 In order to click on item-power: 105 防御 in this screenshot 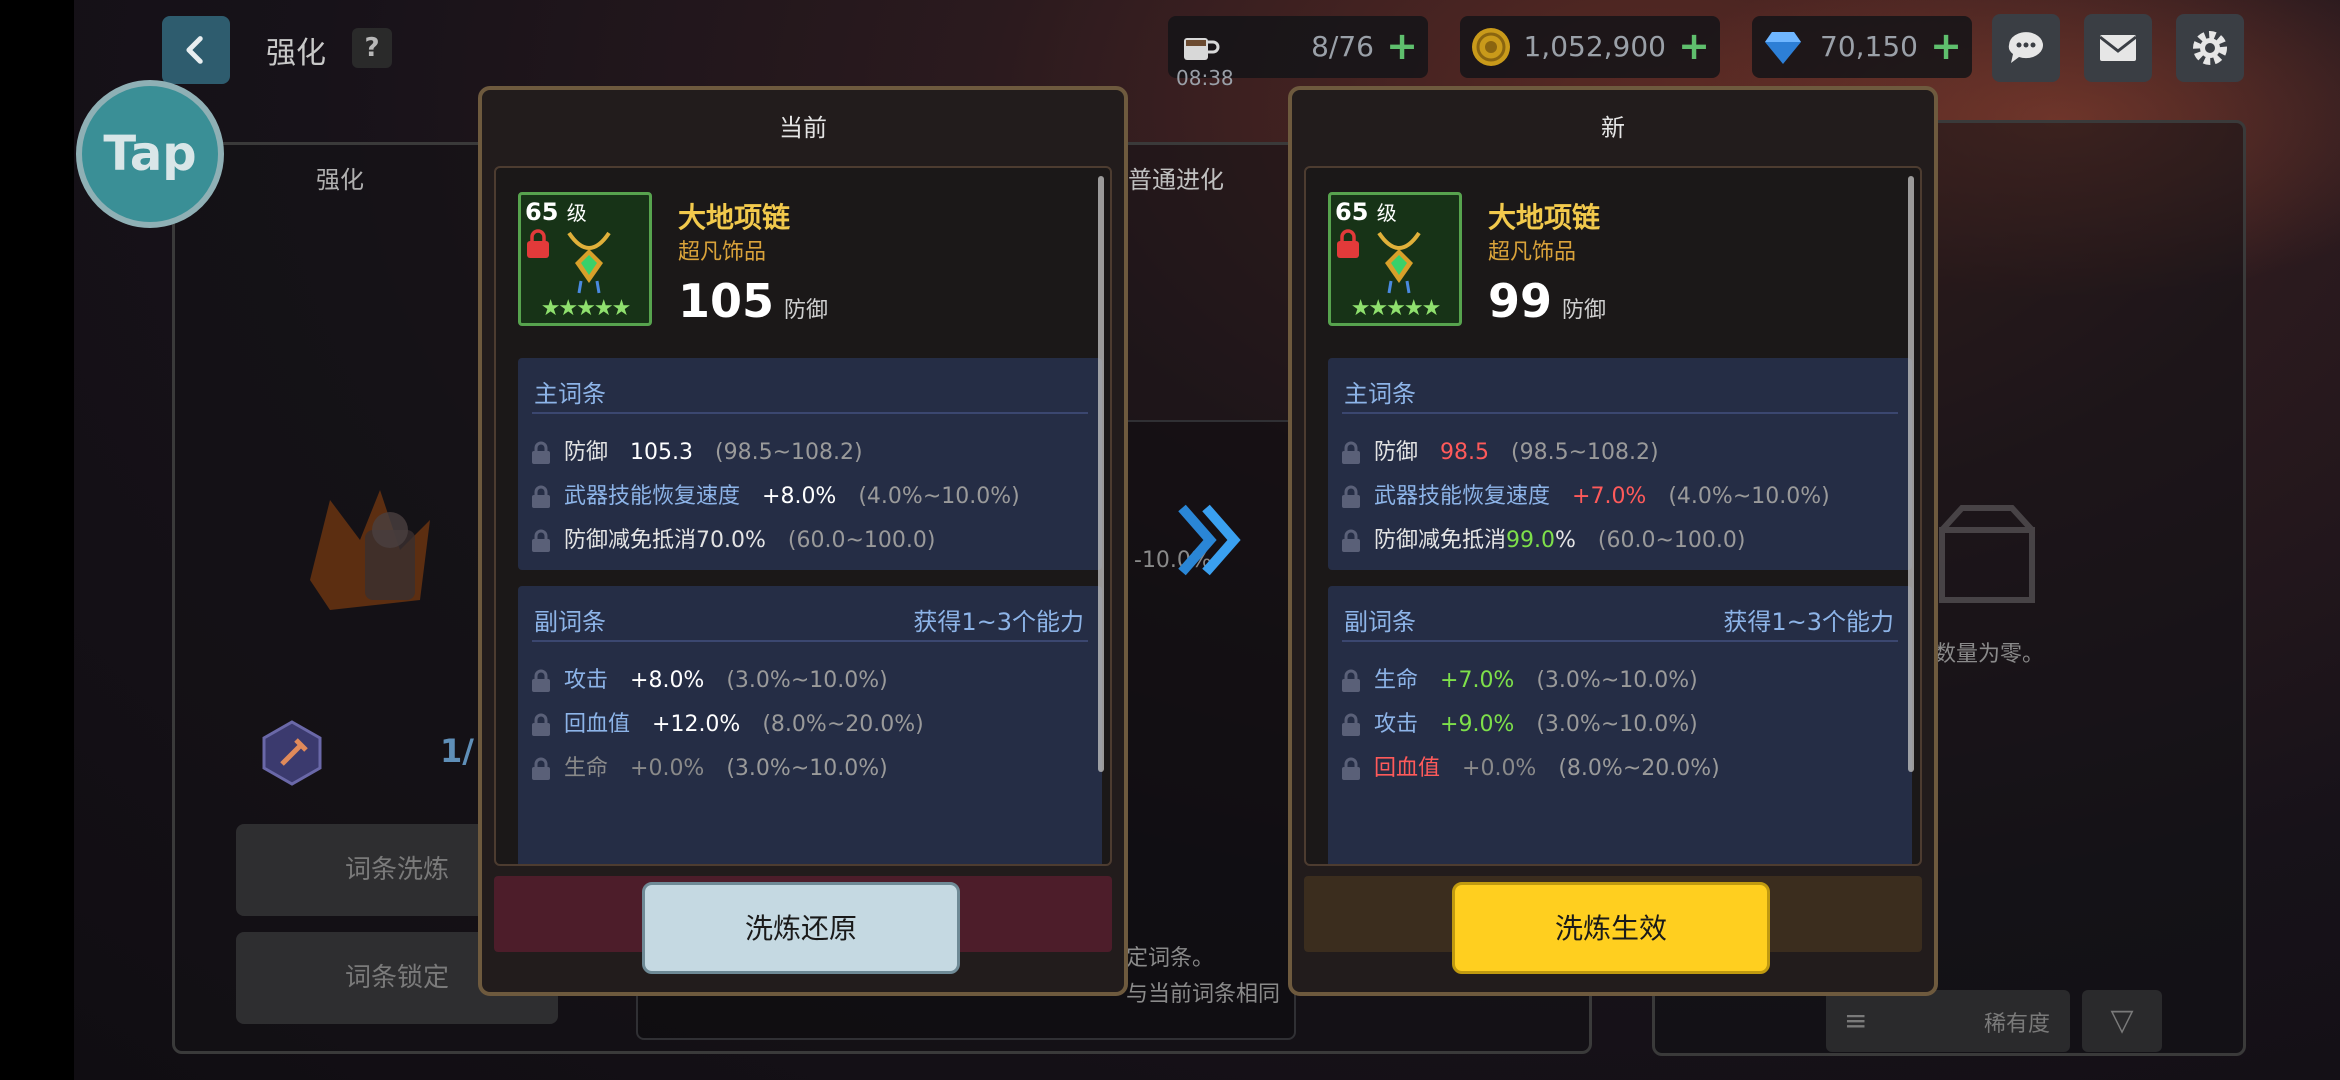, I will do `click(753, 301)`.